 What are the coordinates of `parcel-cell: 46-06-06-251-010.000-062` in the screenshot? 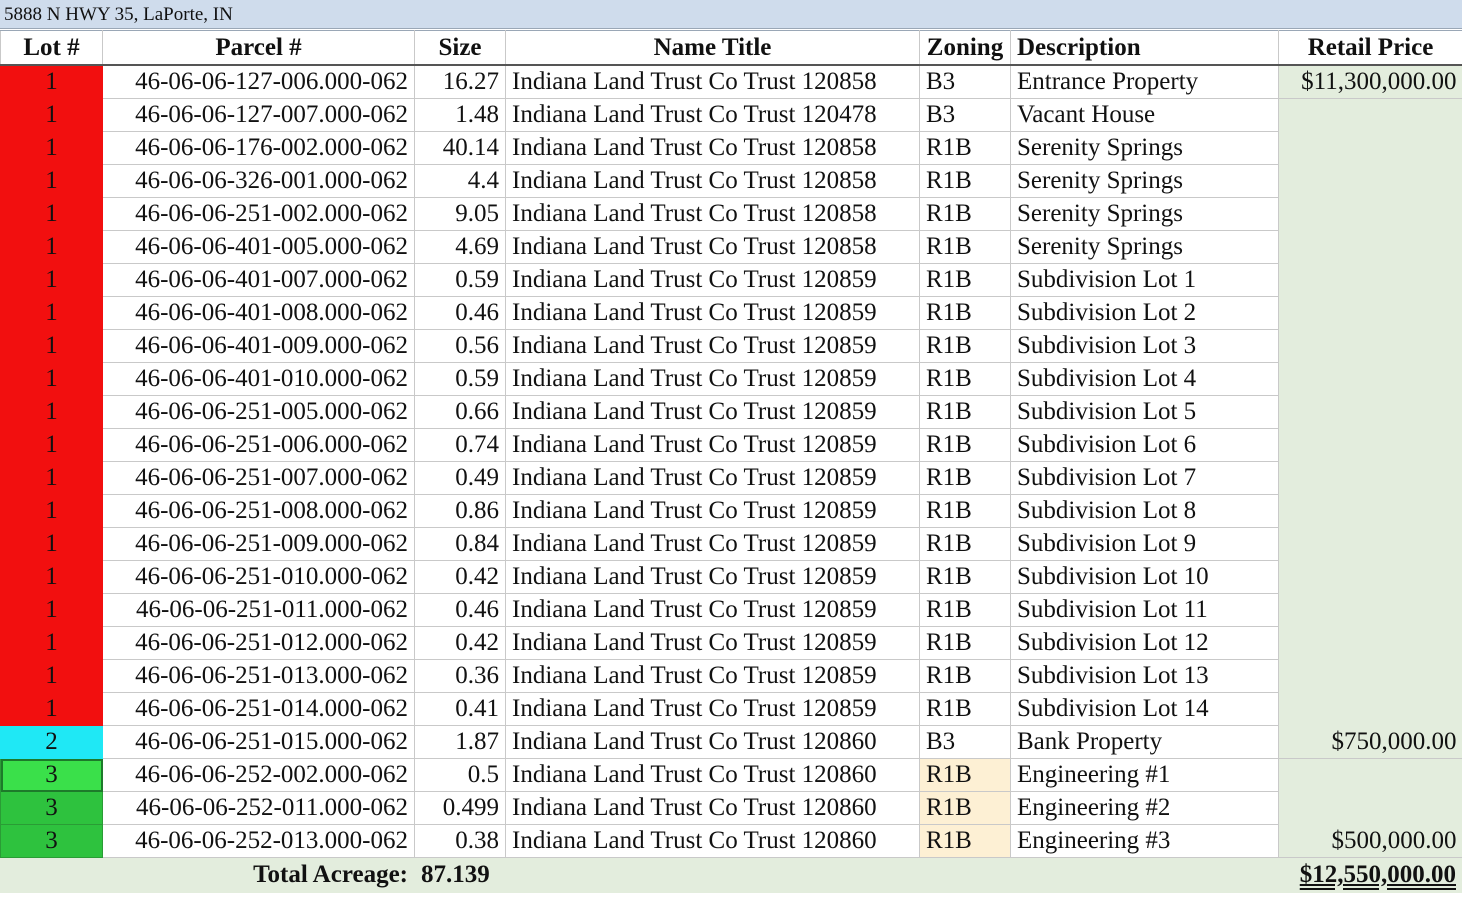 It's located at (258, 577).